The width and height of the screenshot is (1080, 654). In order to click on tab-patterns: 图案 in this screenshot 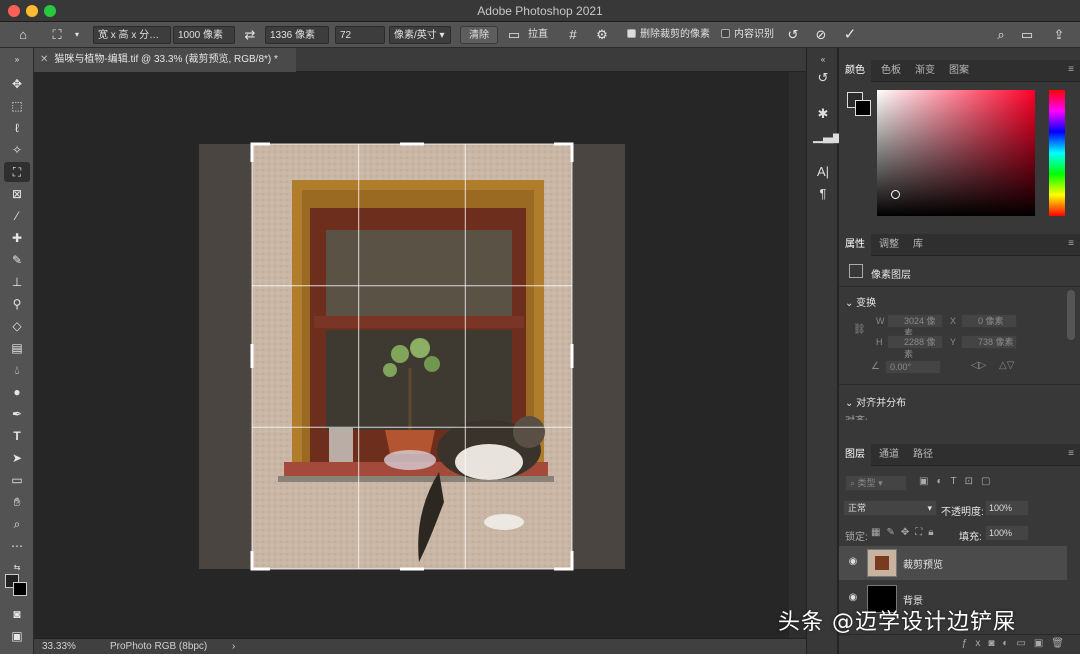, I will do `click(959, 71)`.